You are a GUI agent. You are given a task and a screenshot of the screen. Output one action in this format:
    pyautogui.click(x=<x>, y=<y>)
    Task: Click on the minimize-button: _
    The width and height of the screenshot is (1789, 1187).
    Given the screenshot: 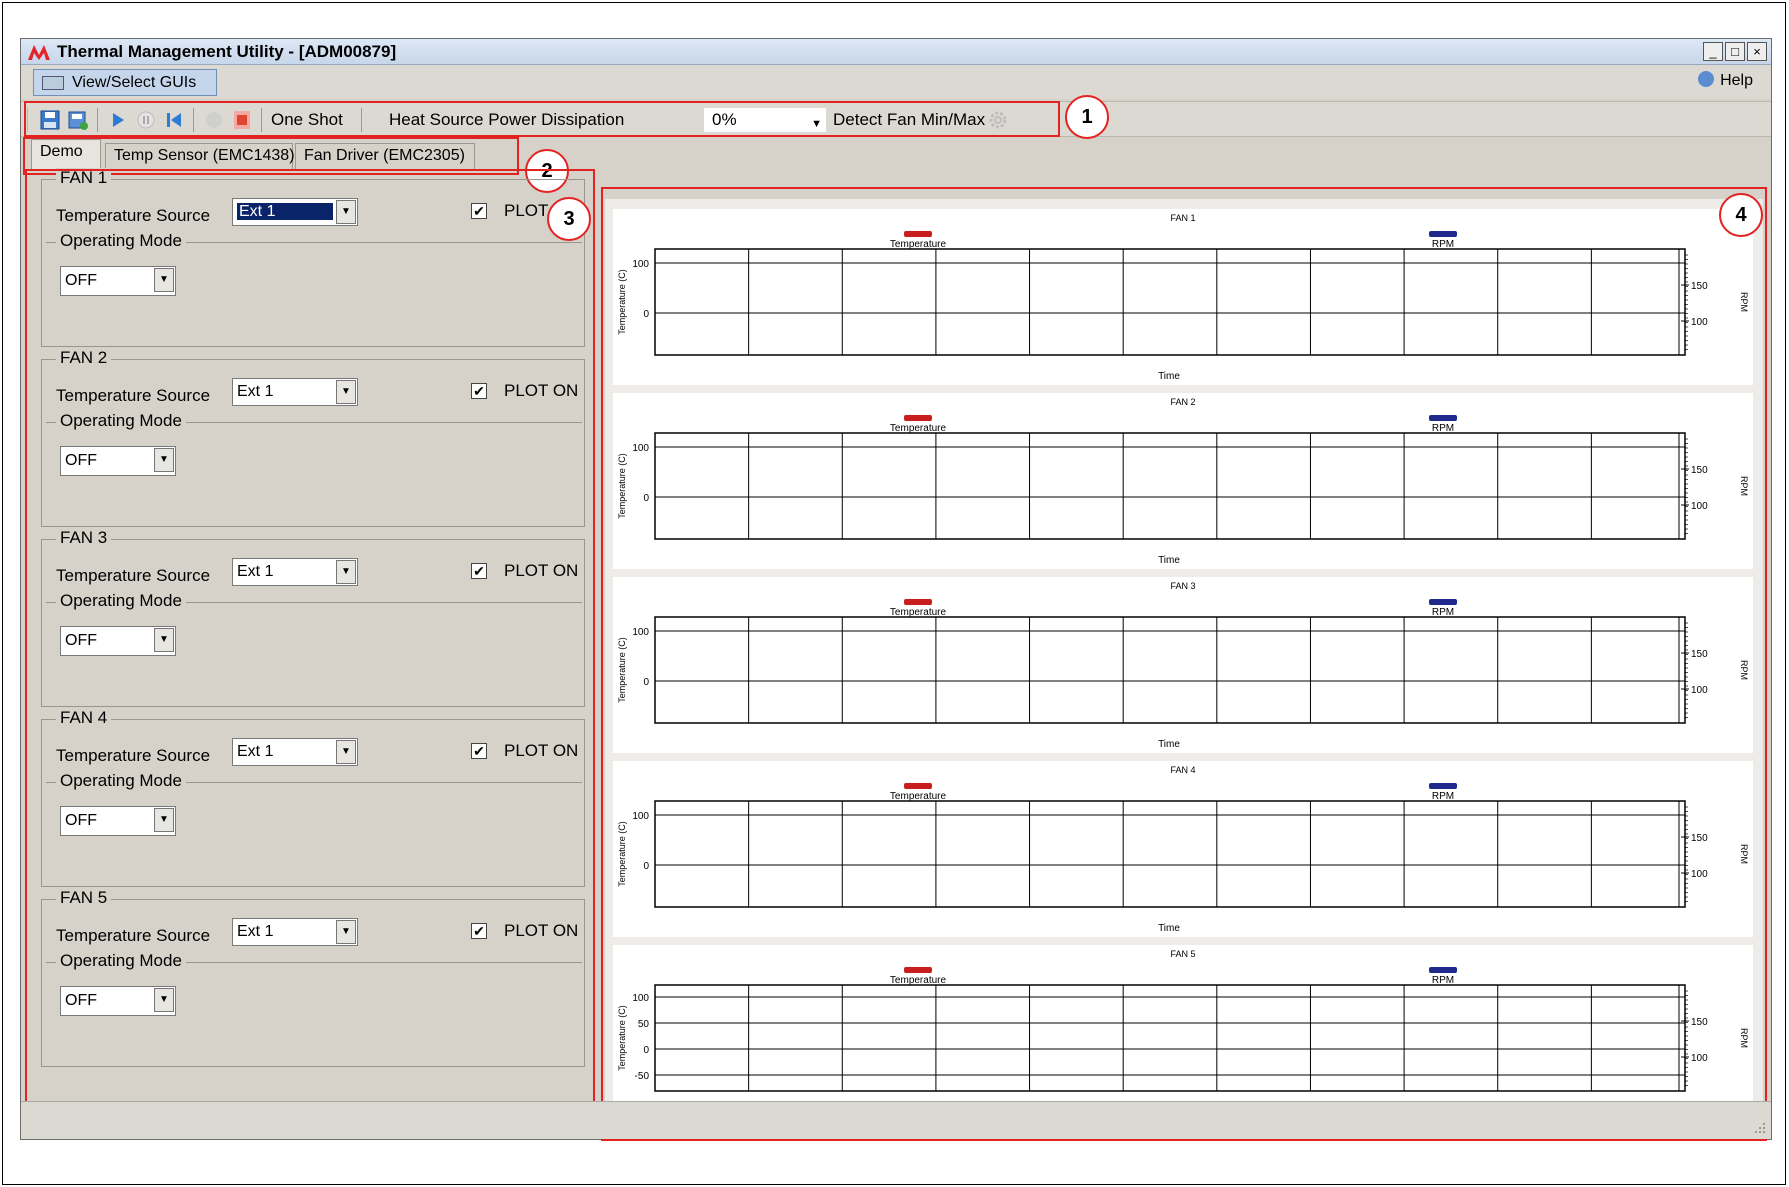 What is the action you would take?
    pyautogui.click(x=1713, y=51)
    